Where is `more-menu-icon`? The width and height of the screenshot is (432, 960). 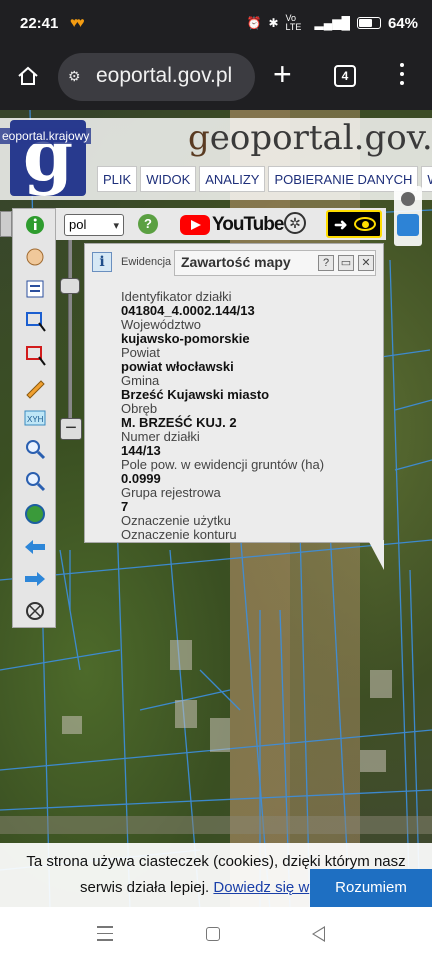
more-menu-icon is located at coordinates (402, 77).